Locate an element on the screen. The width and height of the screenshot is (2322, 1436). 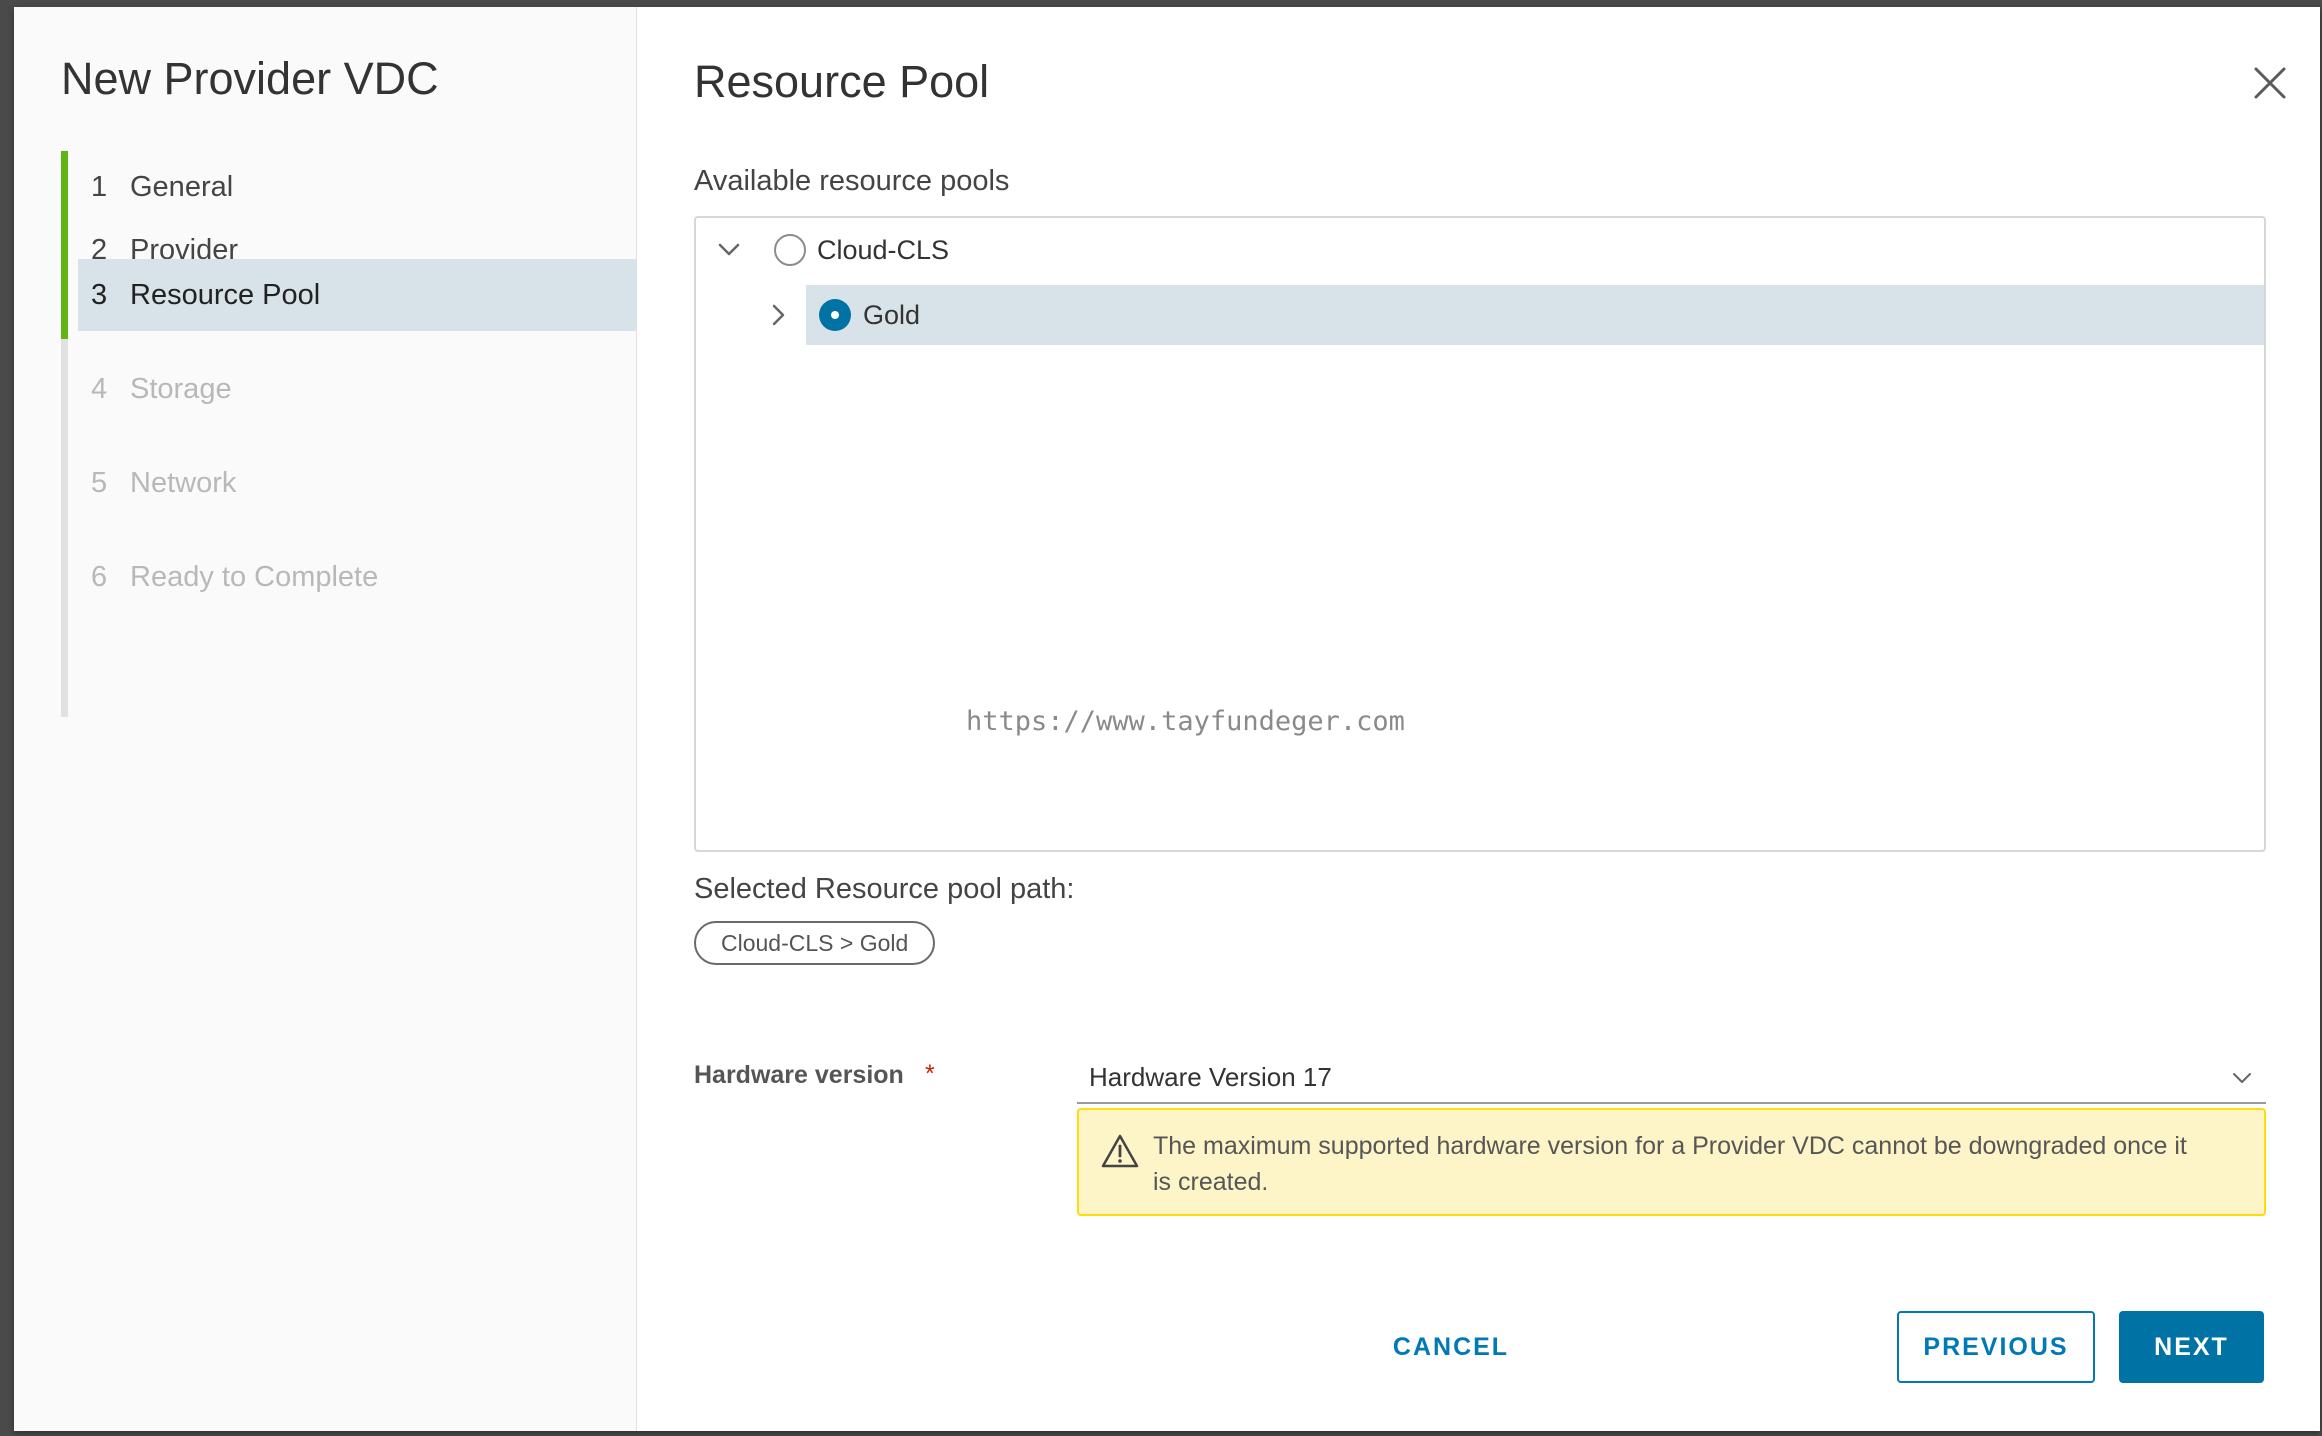
step-label: Ready to Complete is located at coordinates (254, 576).